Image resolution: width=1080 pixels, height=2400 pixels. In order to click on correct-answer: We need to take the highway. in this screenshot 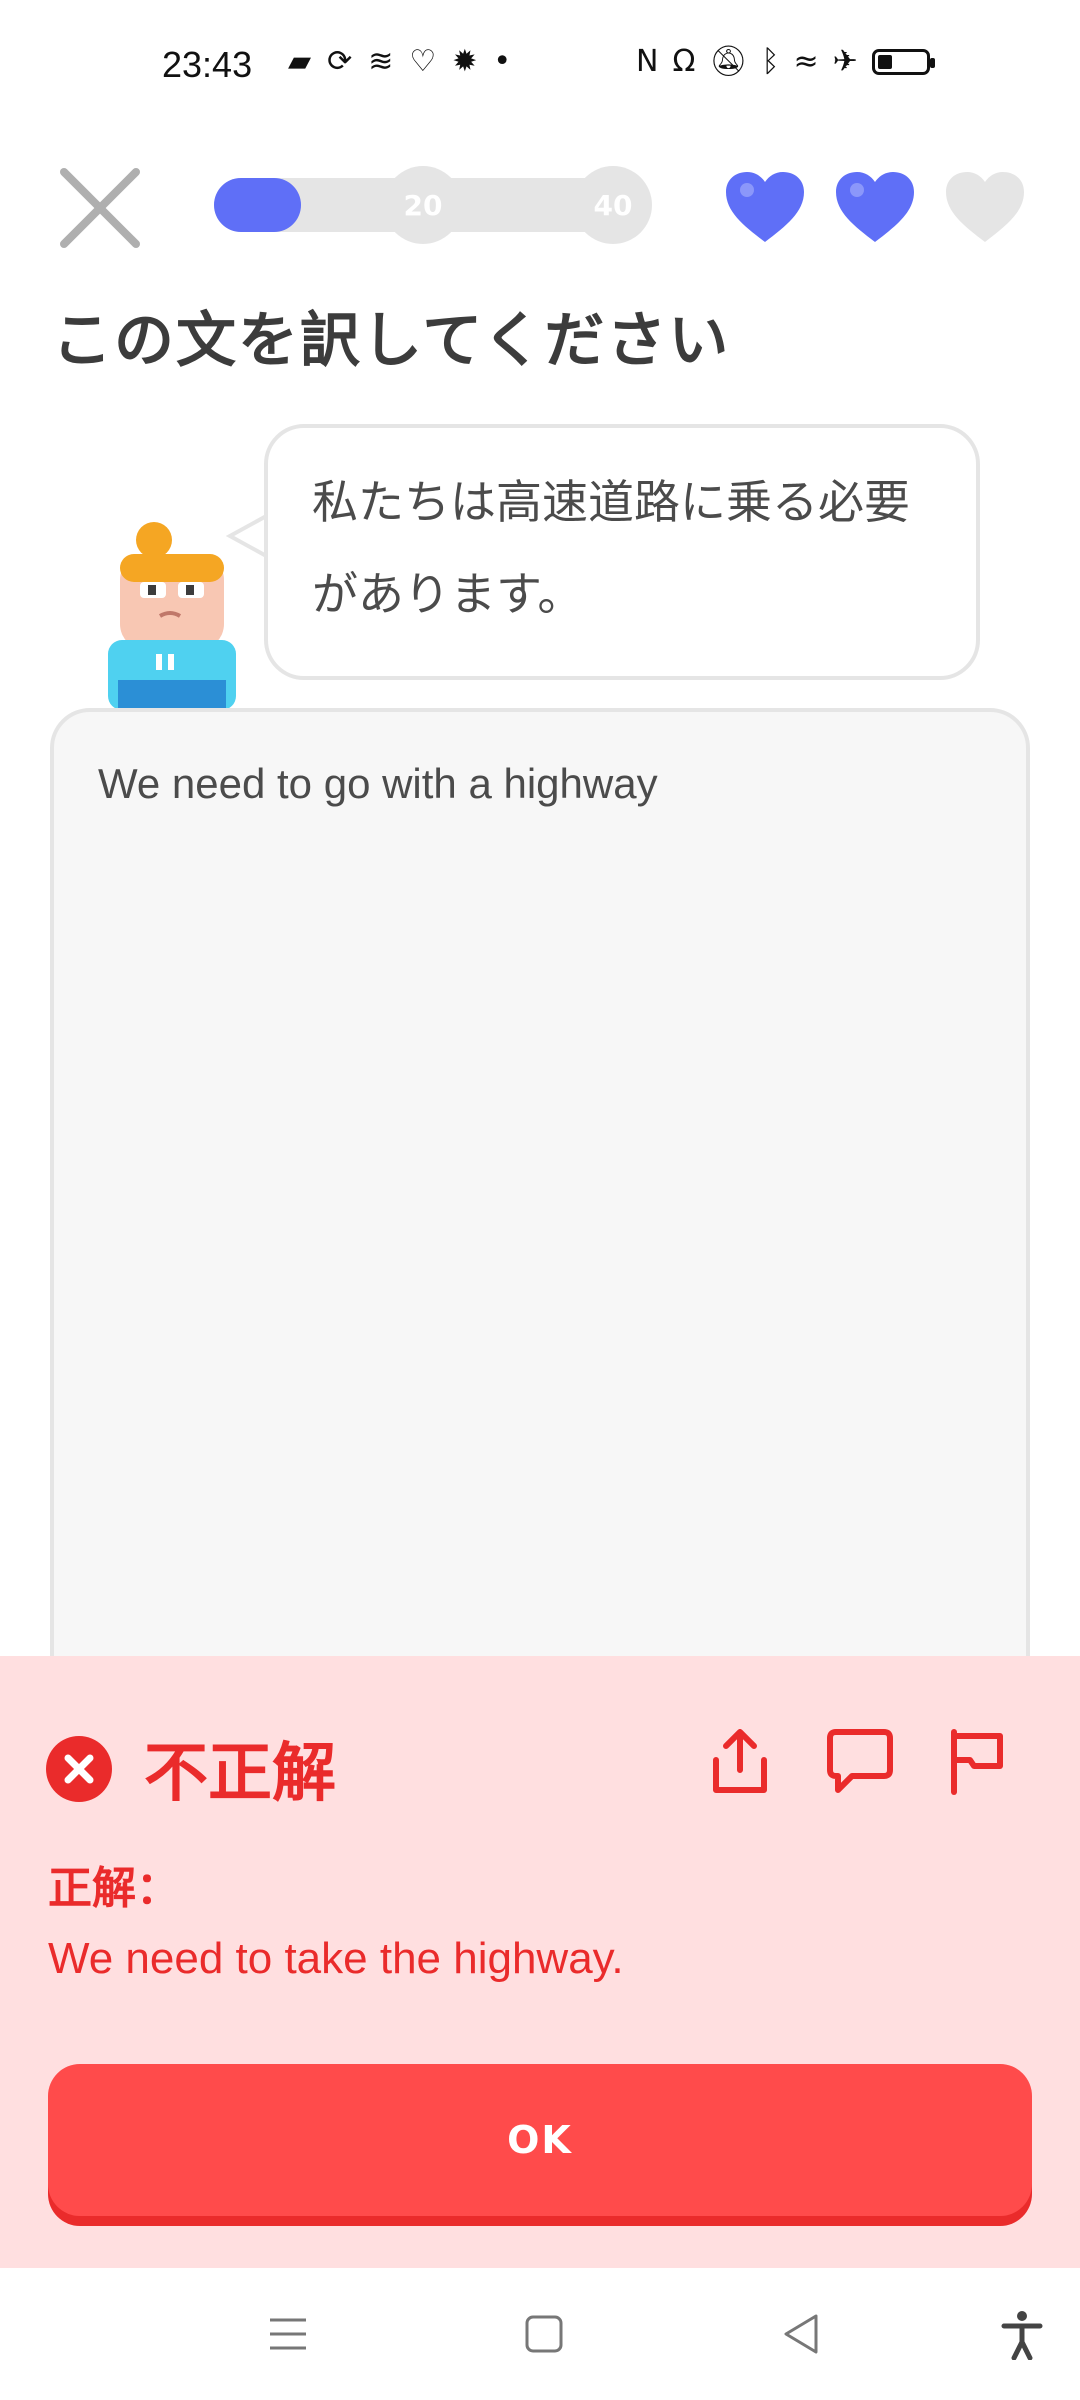, I will do `click(336, 1958)`.